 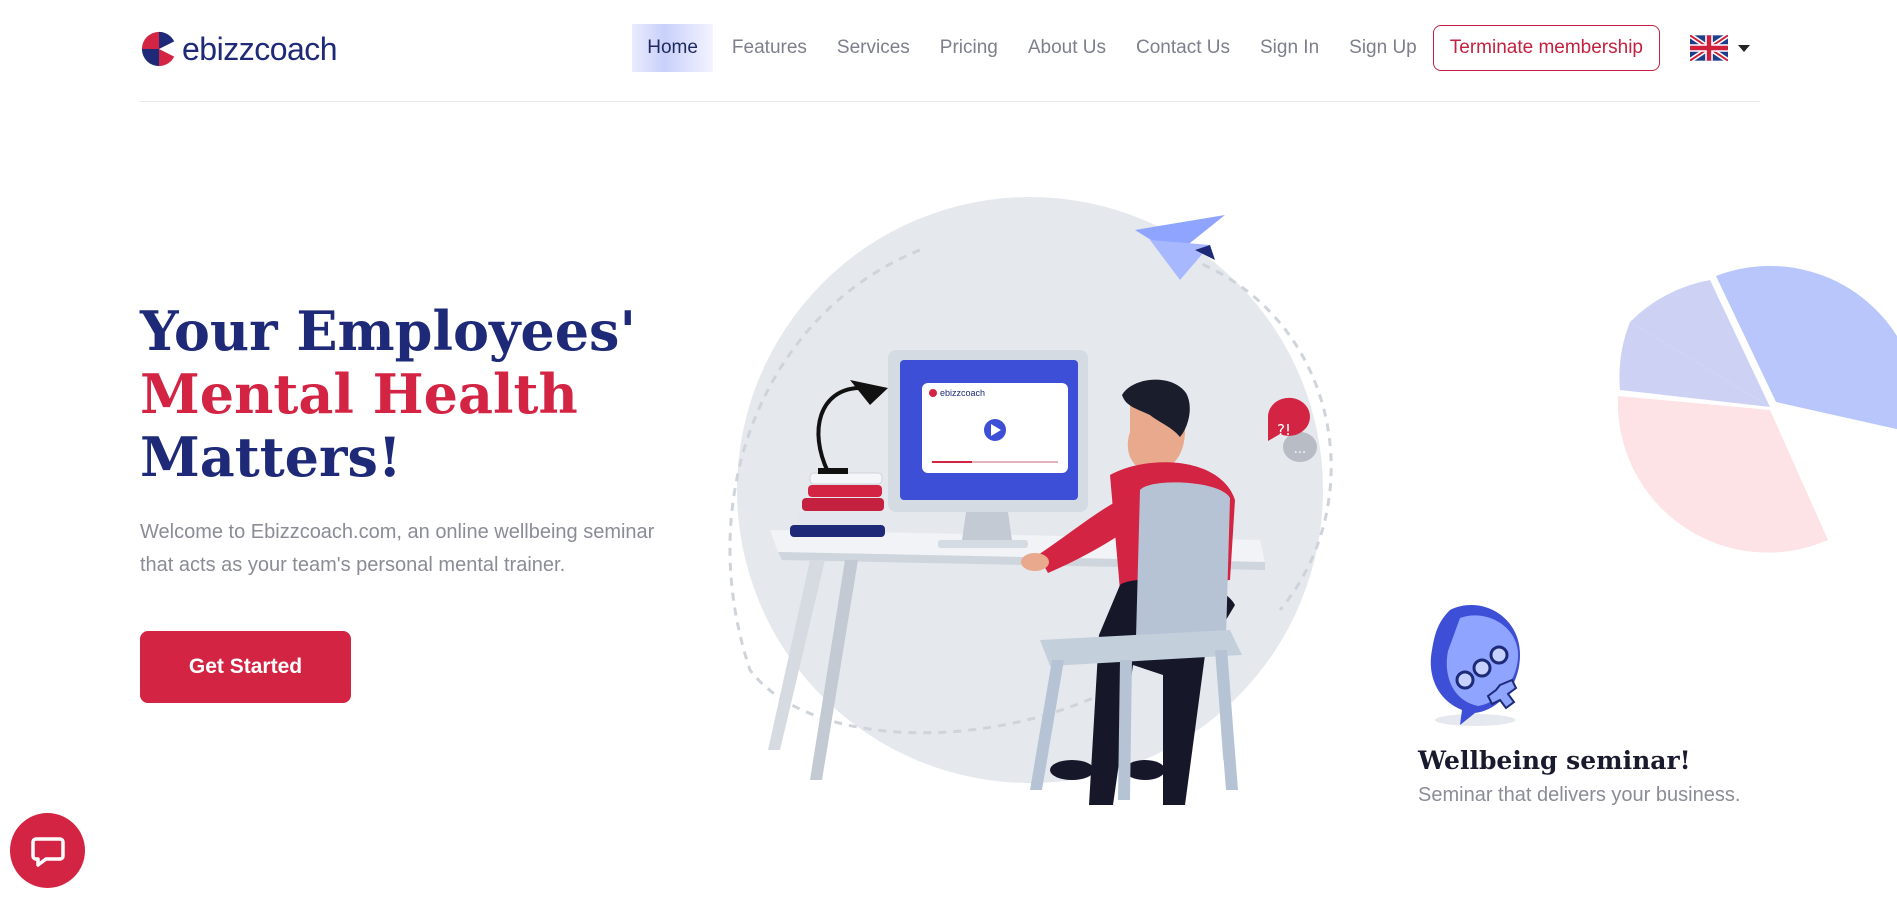 I want to click on nav-home: Home, so click(x=672, y=48).